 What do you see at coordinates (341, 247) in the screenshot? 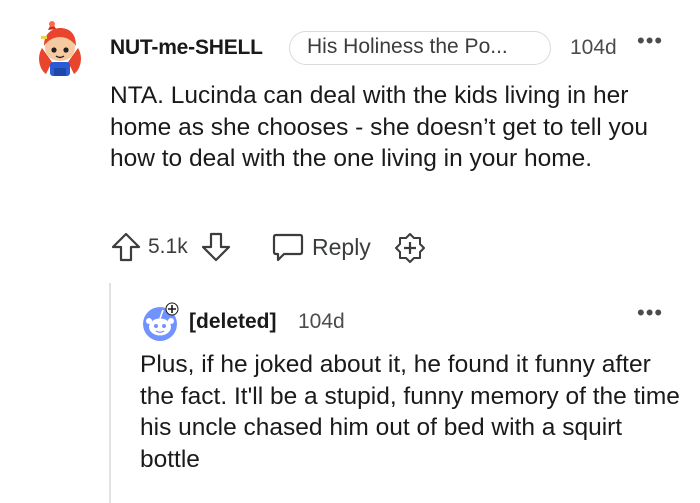
I see `reply-label: Reply` at bounding box center [341, 247].